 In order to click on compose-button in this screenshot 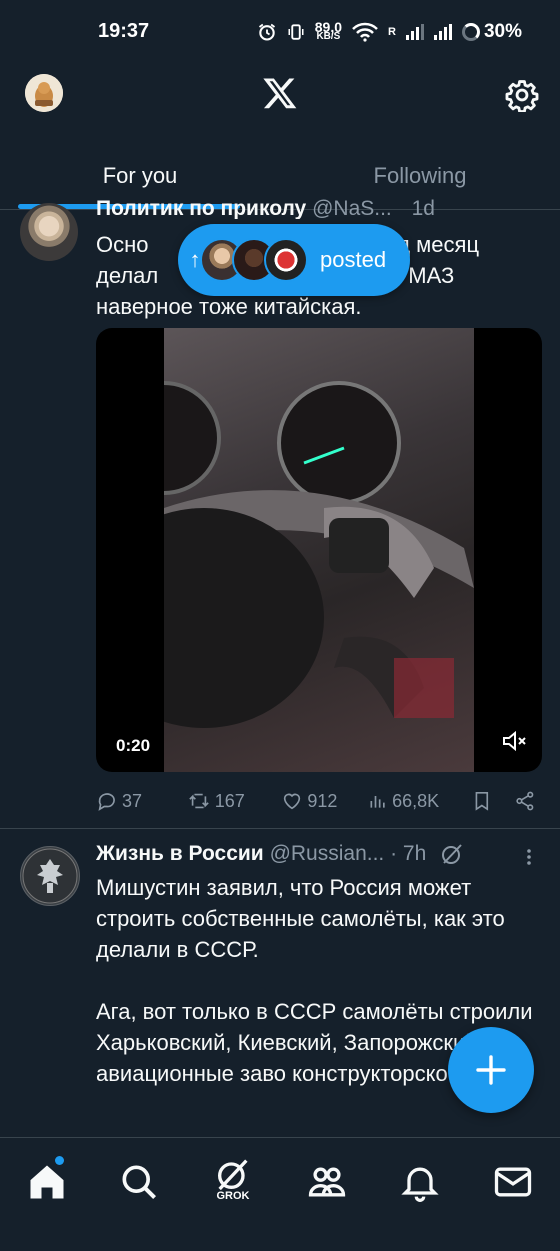, I will do `click(491, 1070)`.